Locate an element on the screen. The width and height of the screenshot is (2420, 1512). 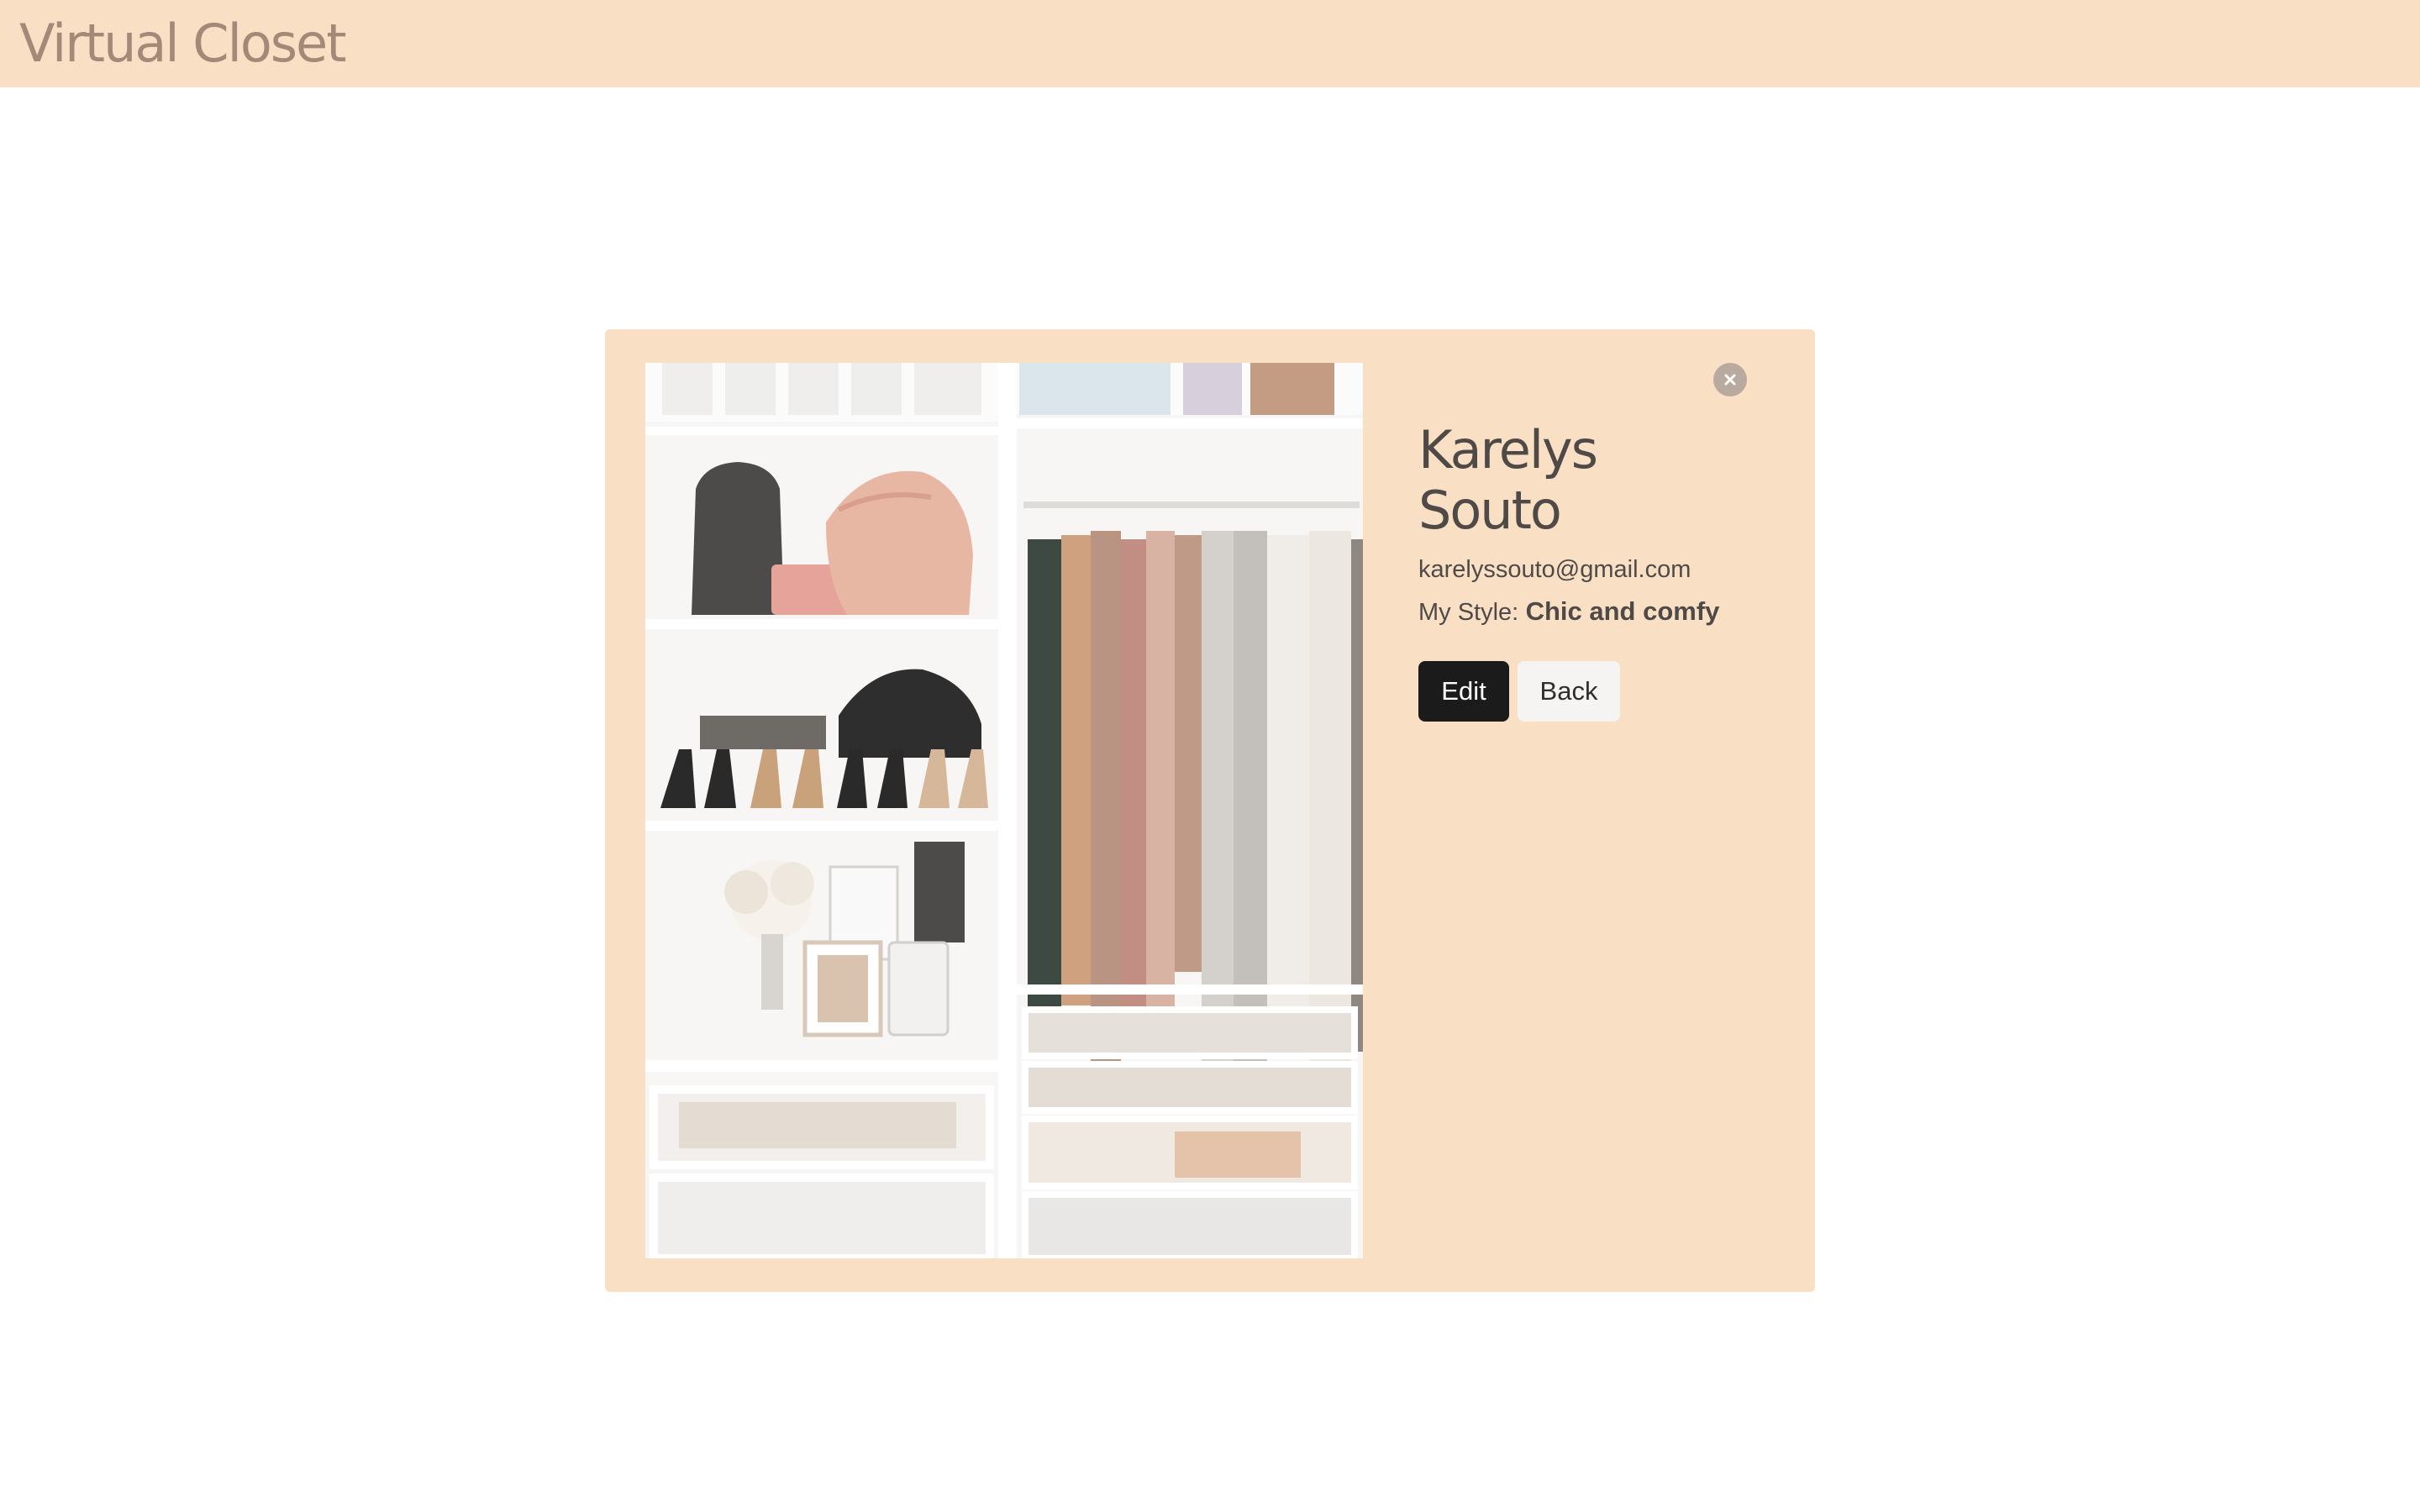
first-name: Karelys is located at coordinates (1508, 449).